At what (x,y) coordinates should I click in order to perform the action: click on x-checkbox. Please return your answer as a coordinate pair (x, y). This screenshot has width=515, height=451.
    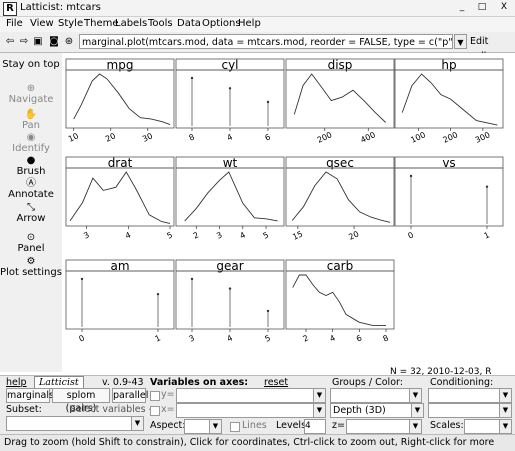
    Looking at the image, I should click on (155, 411).